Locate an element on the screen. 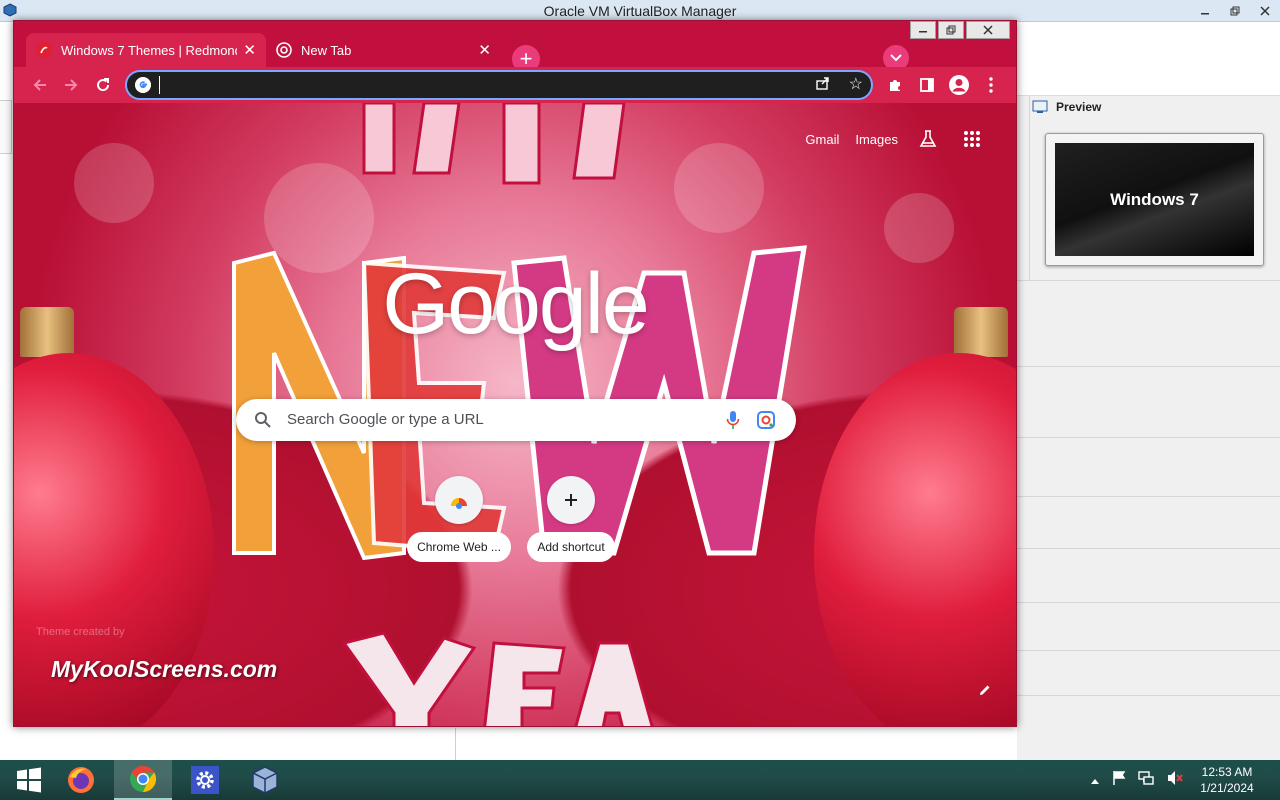 The image size is (1280, 800). arrow-left-icon is located at coordinates (39, 85).